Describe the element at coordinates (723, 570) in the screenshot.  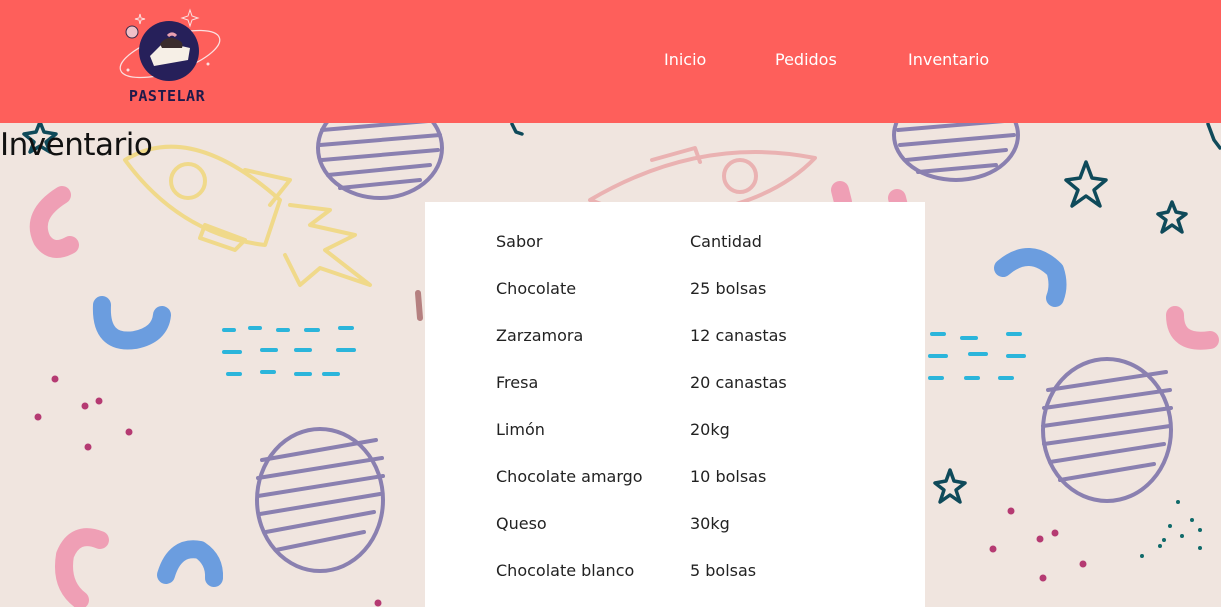
I see `cell-cantidad: 5 bolsas` at that location.